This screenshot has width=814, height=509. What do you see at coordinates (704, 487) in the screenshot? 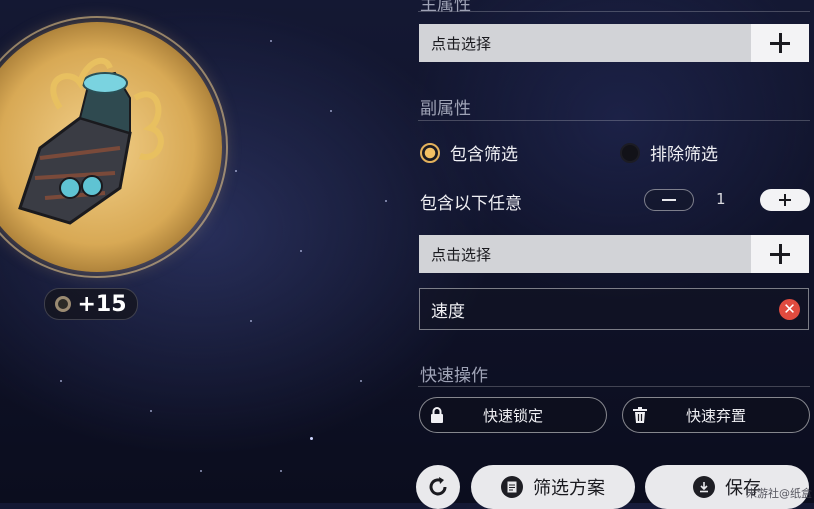
I see `download-icon` at bounding box center [704, 487].